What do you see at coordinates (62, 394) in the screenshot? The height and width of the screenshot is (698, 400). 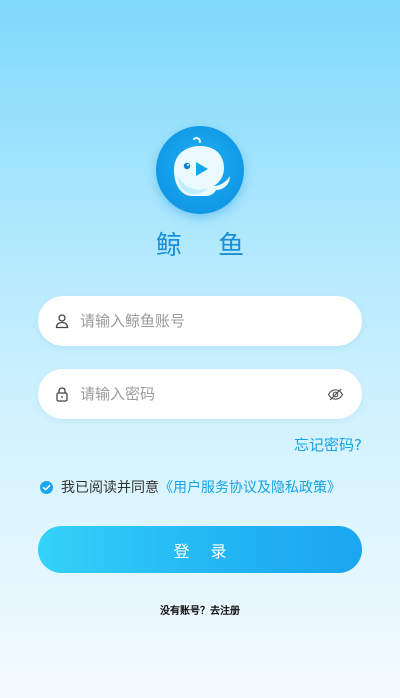 I see `lock-icon` at bounding box center [62, 394].